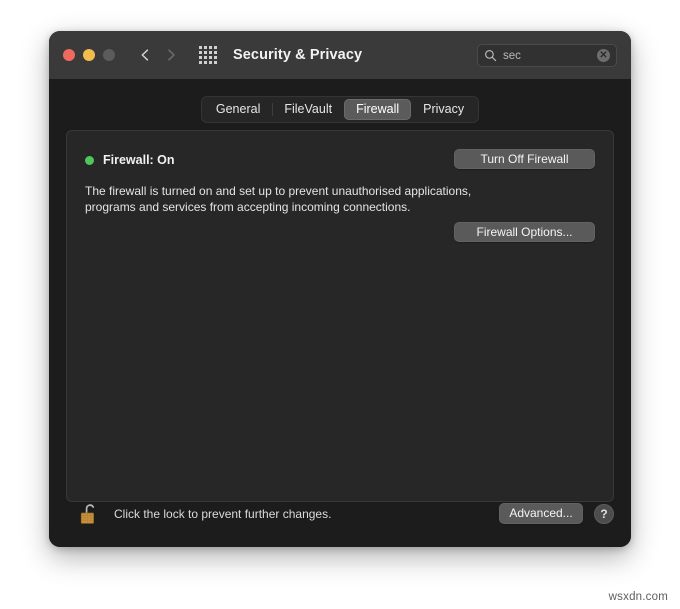  I want to click on footer-actions: Advanced... ?, so click(556, 513).